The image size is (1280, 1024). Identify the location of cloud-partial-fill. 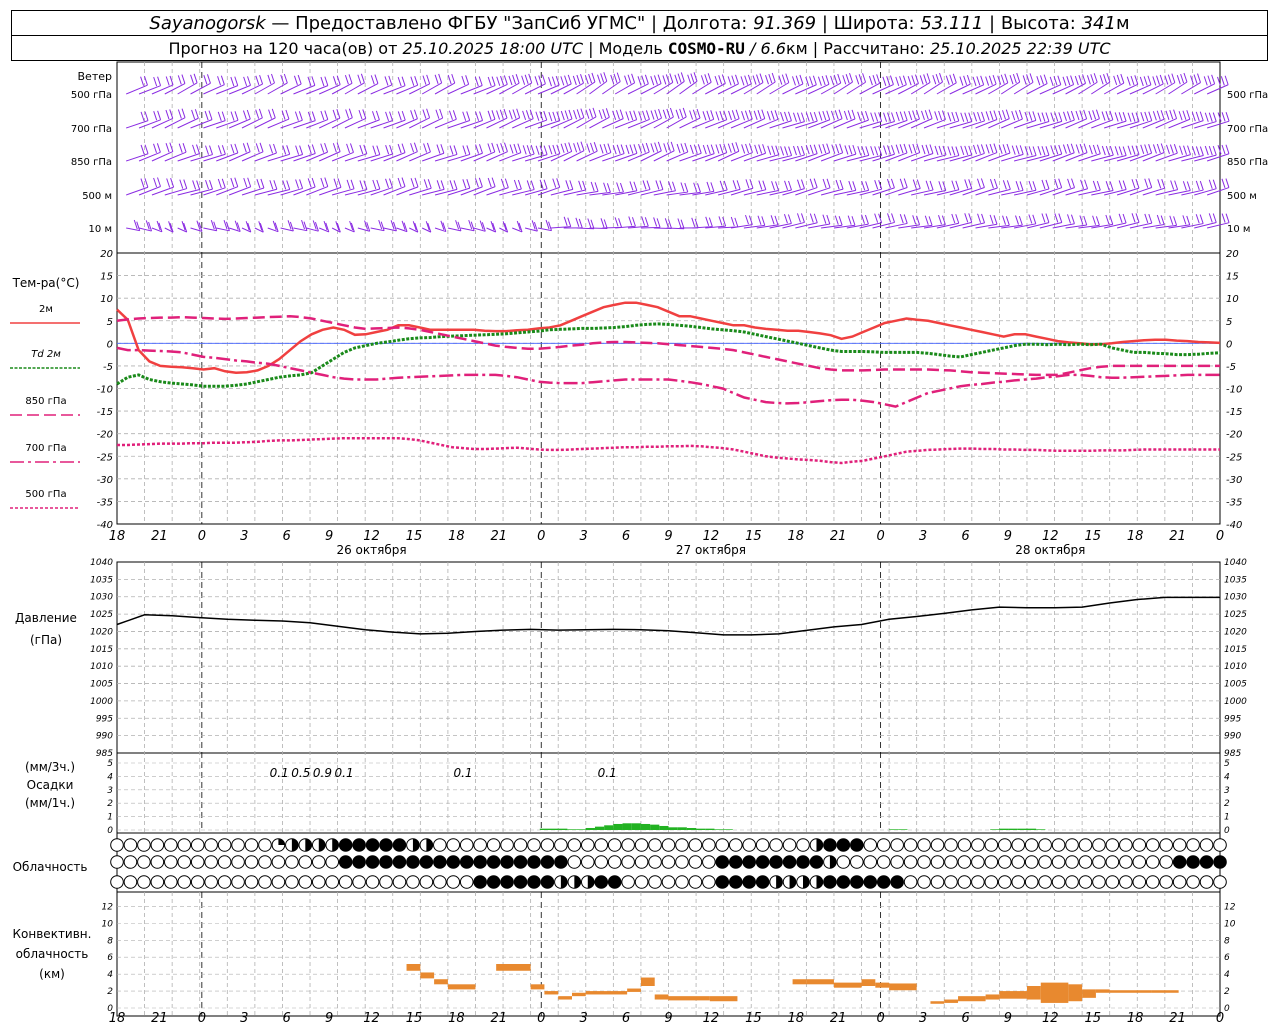
(779, 882).